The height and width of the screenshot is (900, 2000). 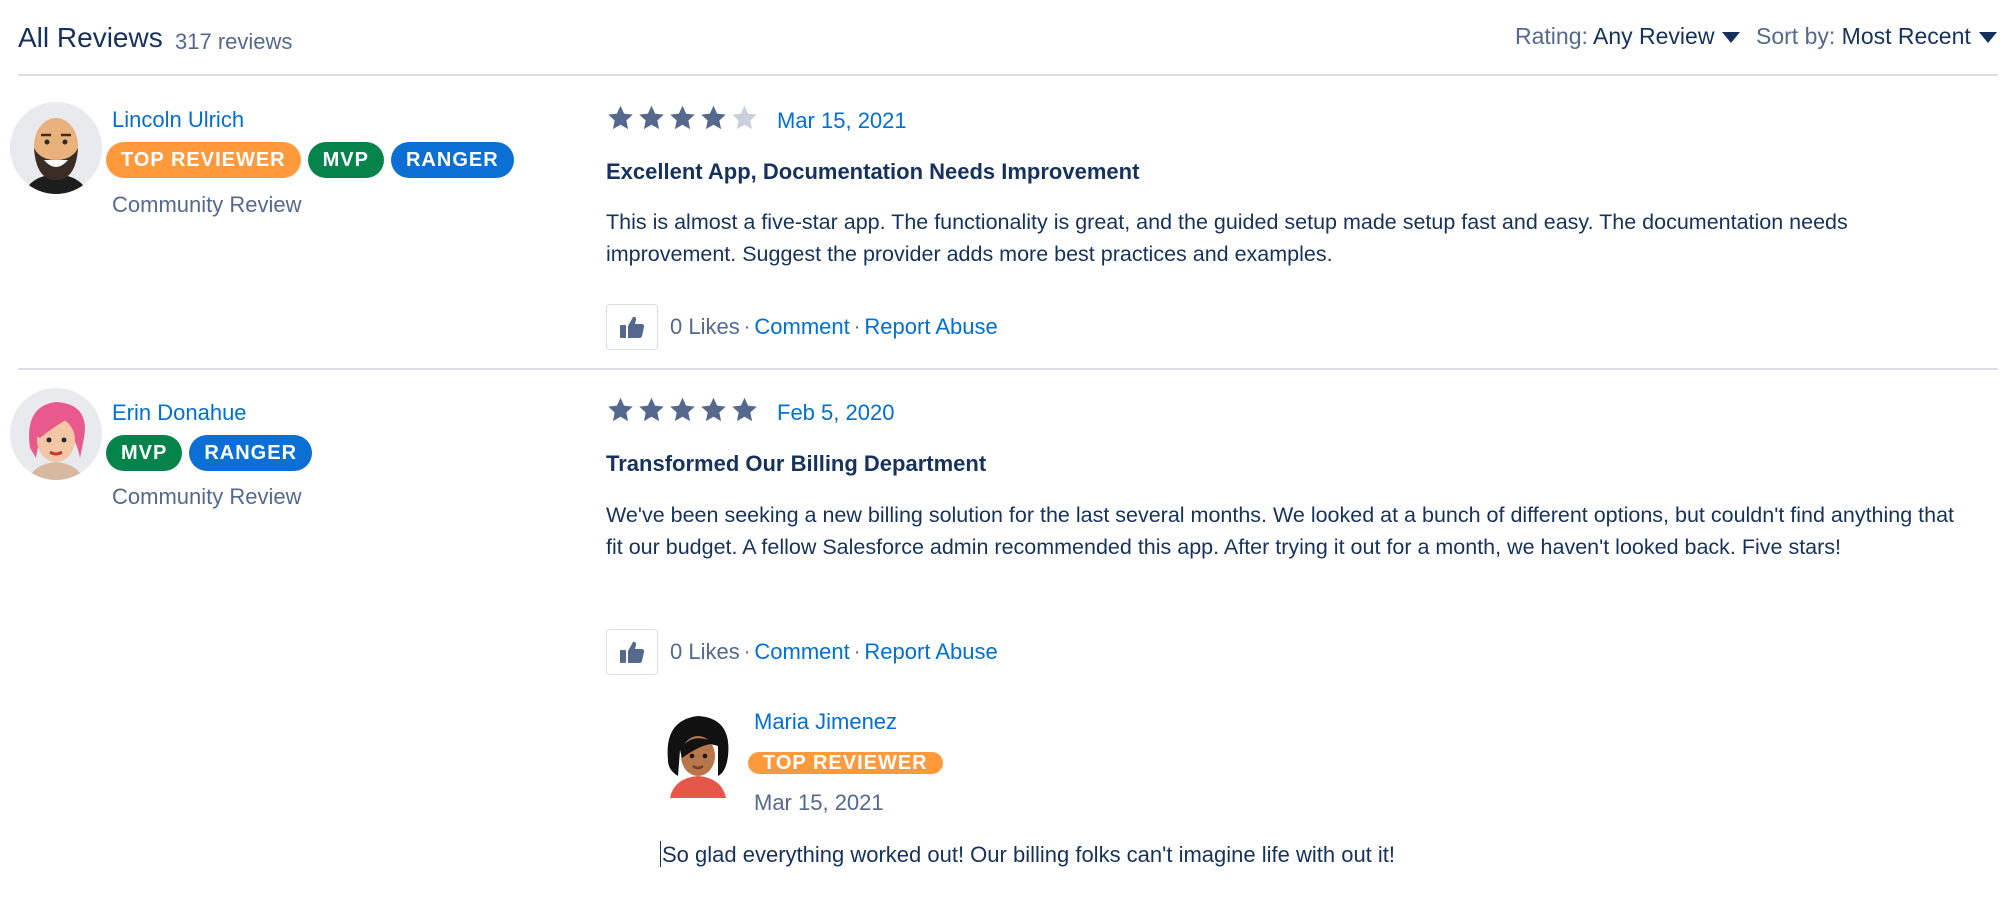 I want to click on reply-avatar, so click(x=698, y=752).